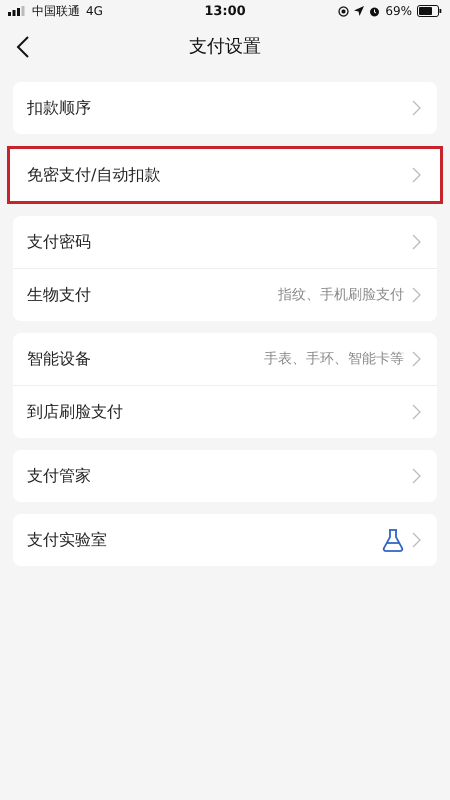  What do you see at coordinates (59, 108) in the screenshot?
I see `row-label: 扣款顺序` at bounding box center [59, 108].